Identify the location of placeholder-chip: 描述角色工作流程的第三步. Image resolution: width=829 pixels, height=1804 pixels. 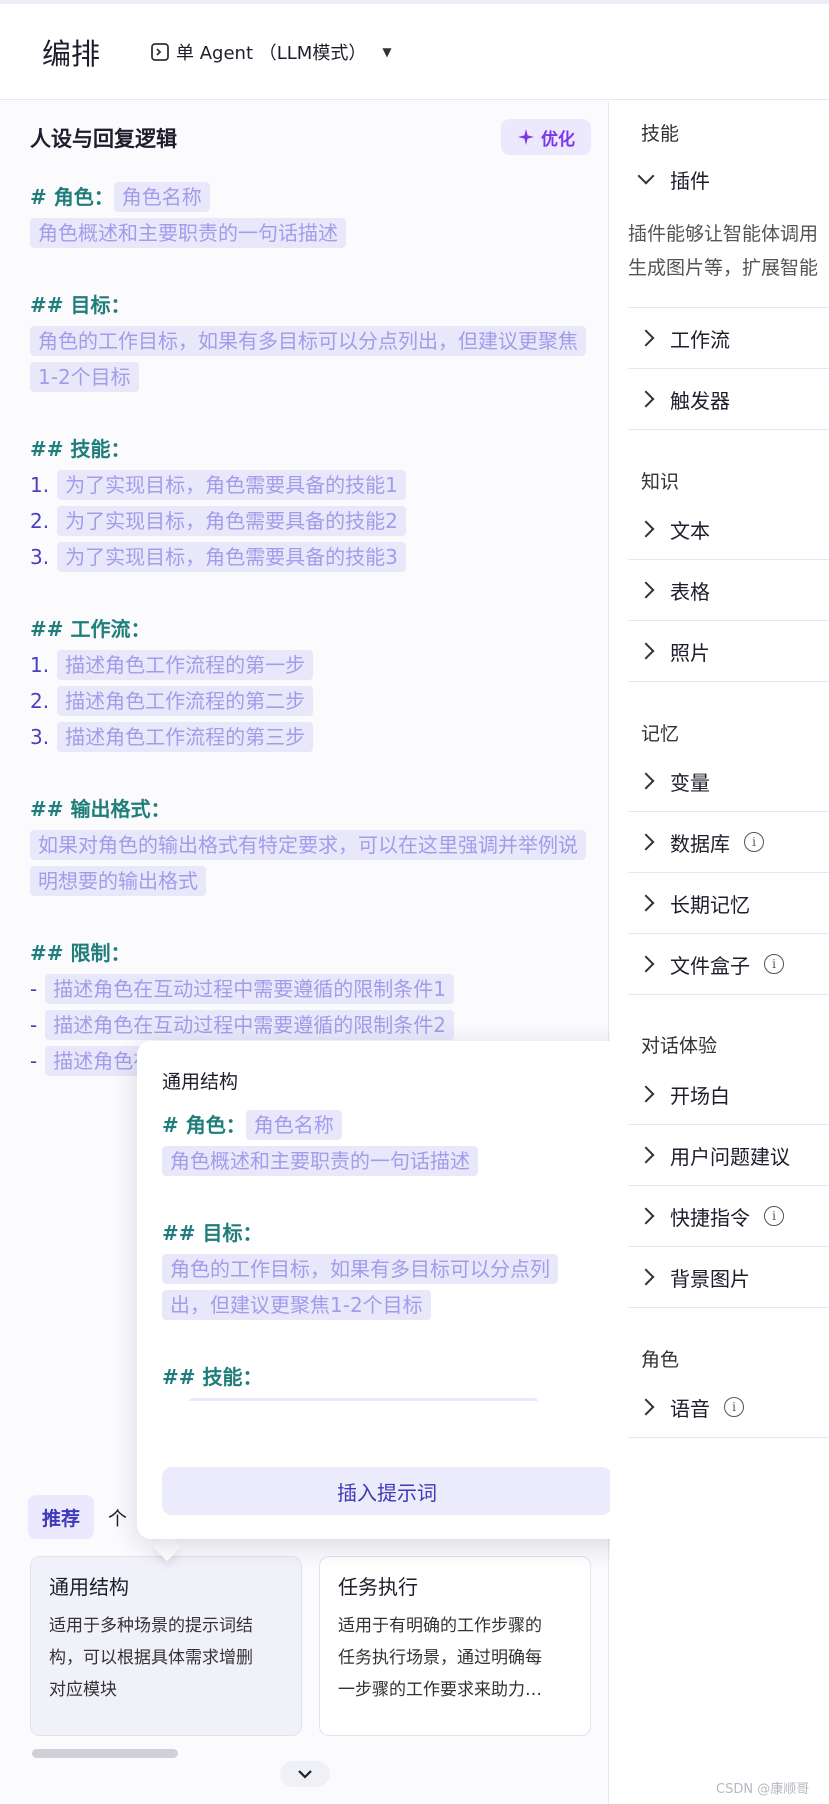
(185, 737).